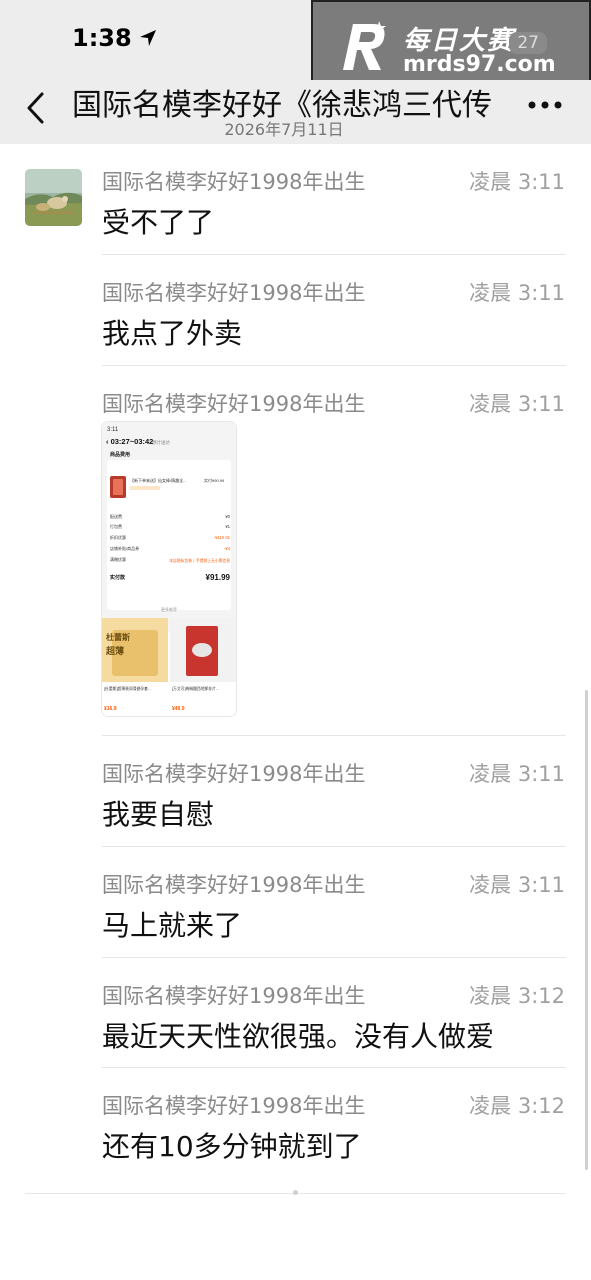 The image size is (591, 1280). What do you see at coordinates (118, 537) in the screenshot?
I see `svg-text: 折扣优惠` at bounding box center [118, 537].